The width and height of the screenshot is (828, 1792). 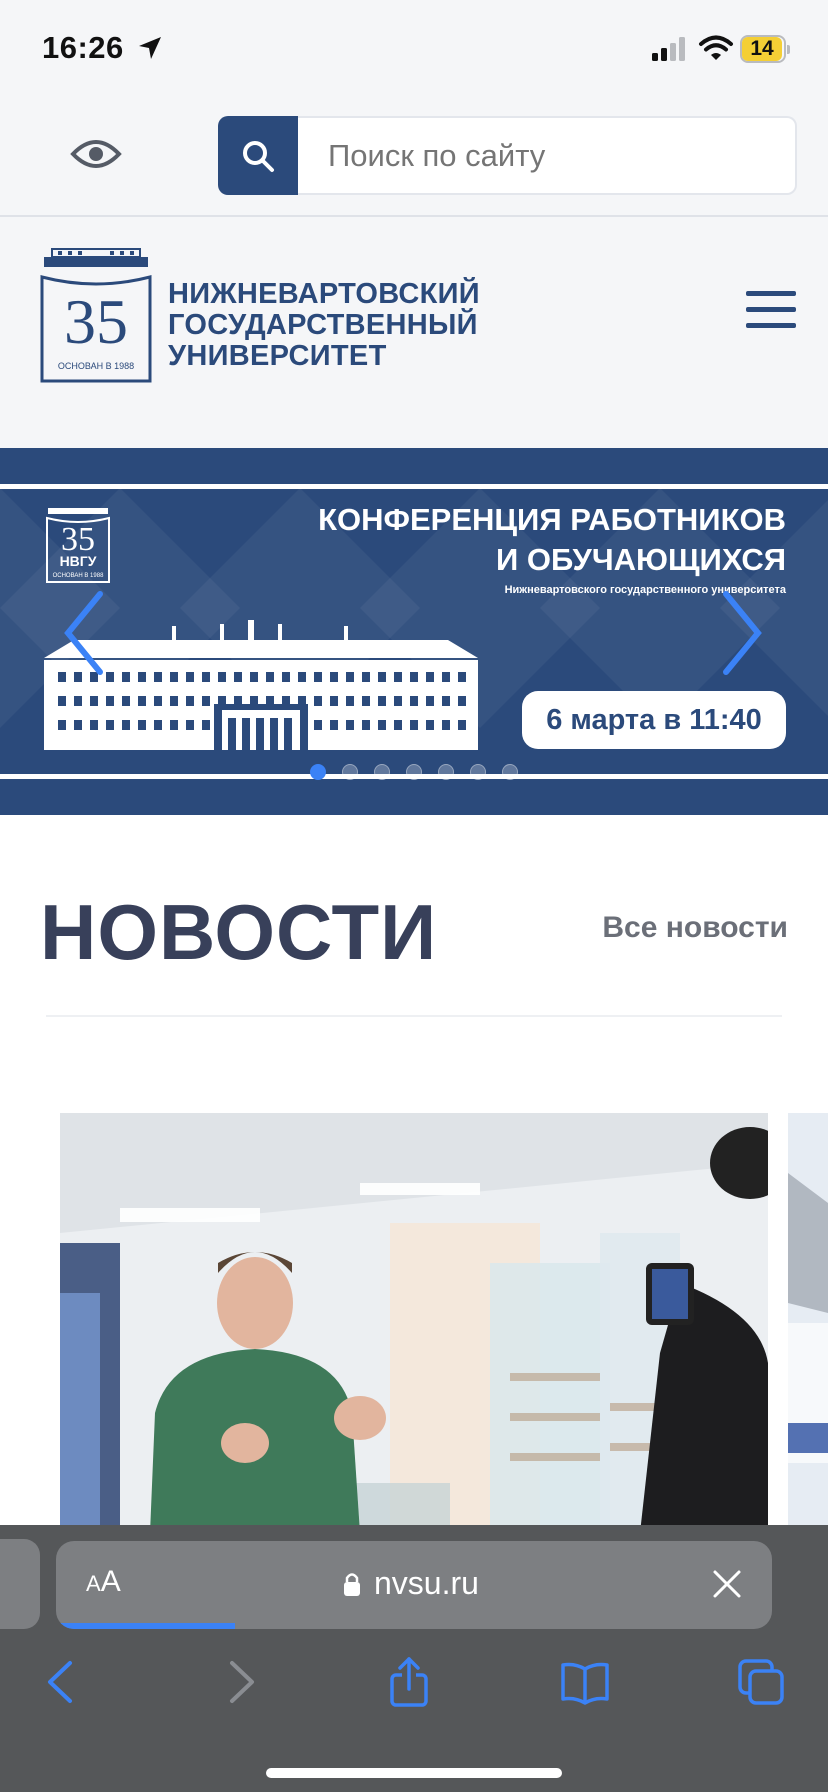 I want to click on banner-logo: 35 НВГУ ОСНОВАН В 1988, so click(x=78, y=545).